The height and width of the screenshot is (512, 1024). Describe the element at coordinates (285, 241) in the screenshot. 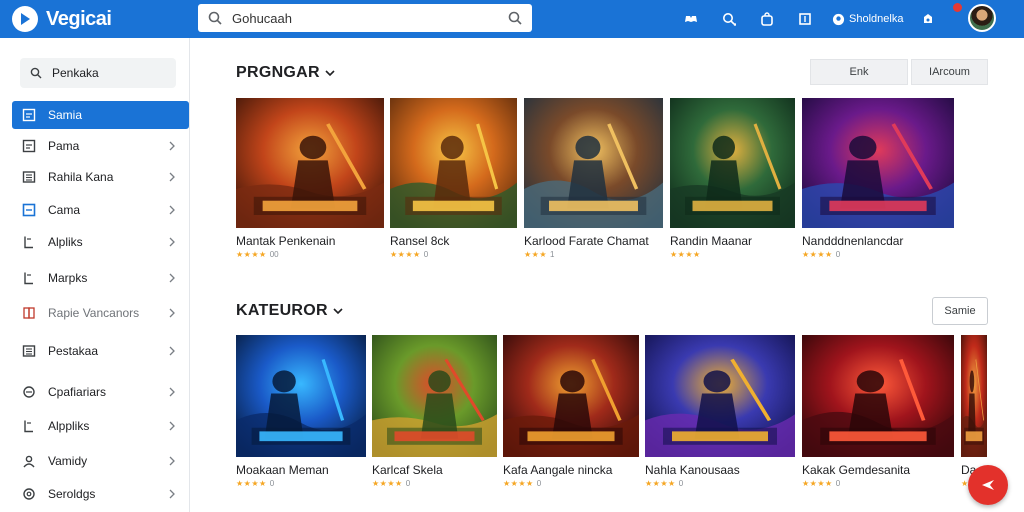

I see `game-title: Mantak Penkenain` at that location.